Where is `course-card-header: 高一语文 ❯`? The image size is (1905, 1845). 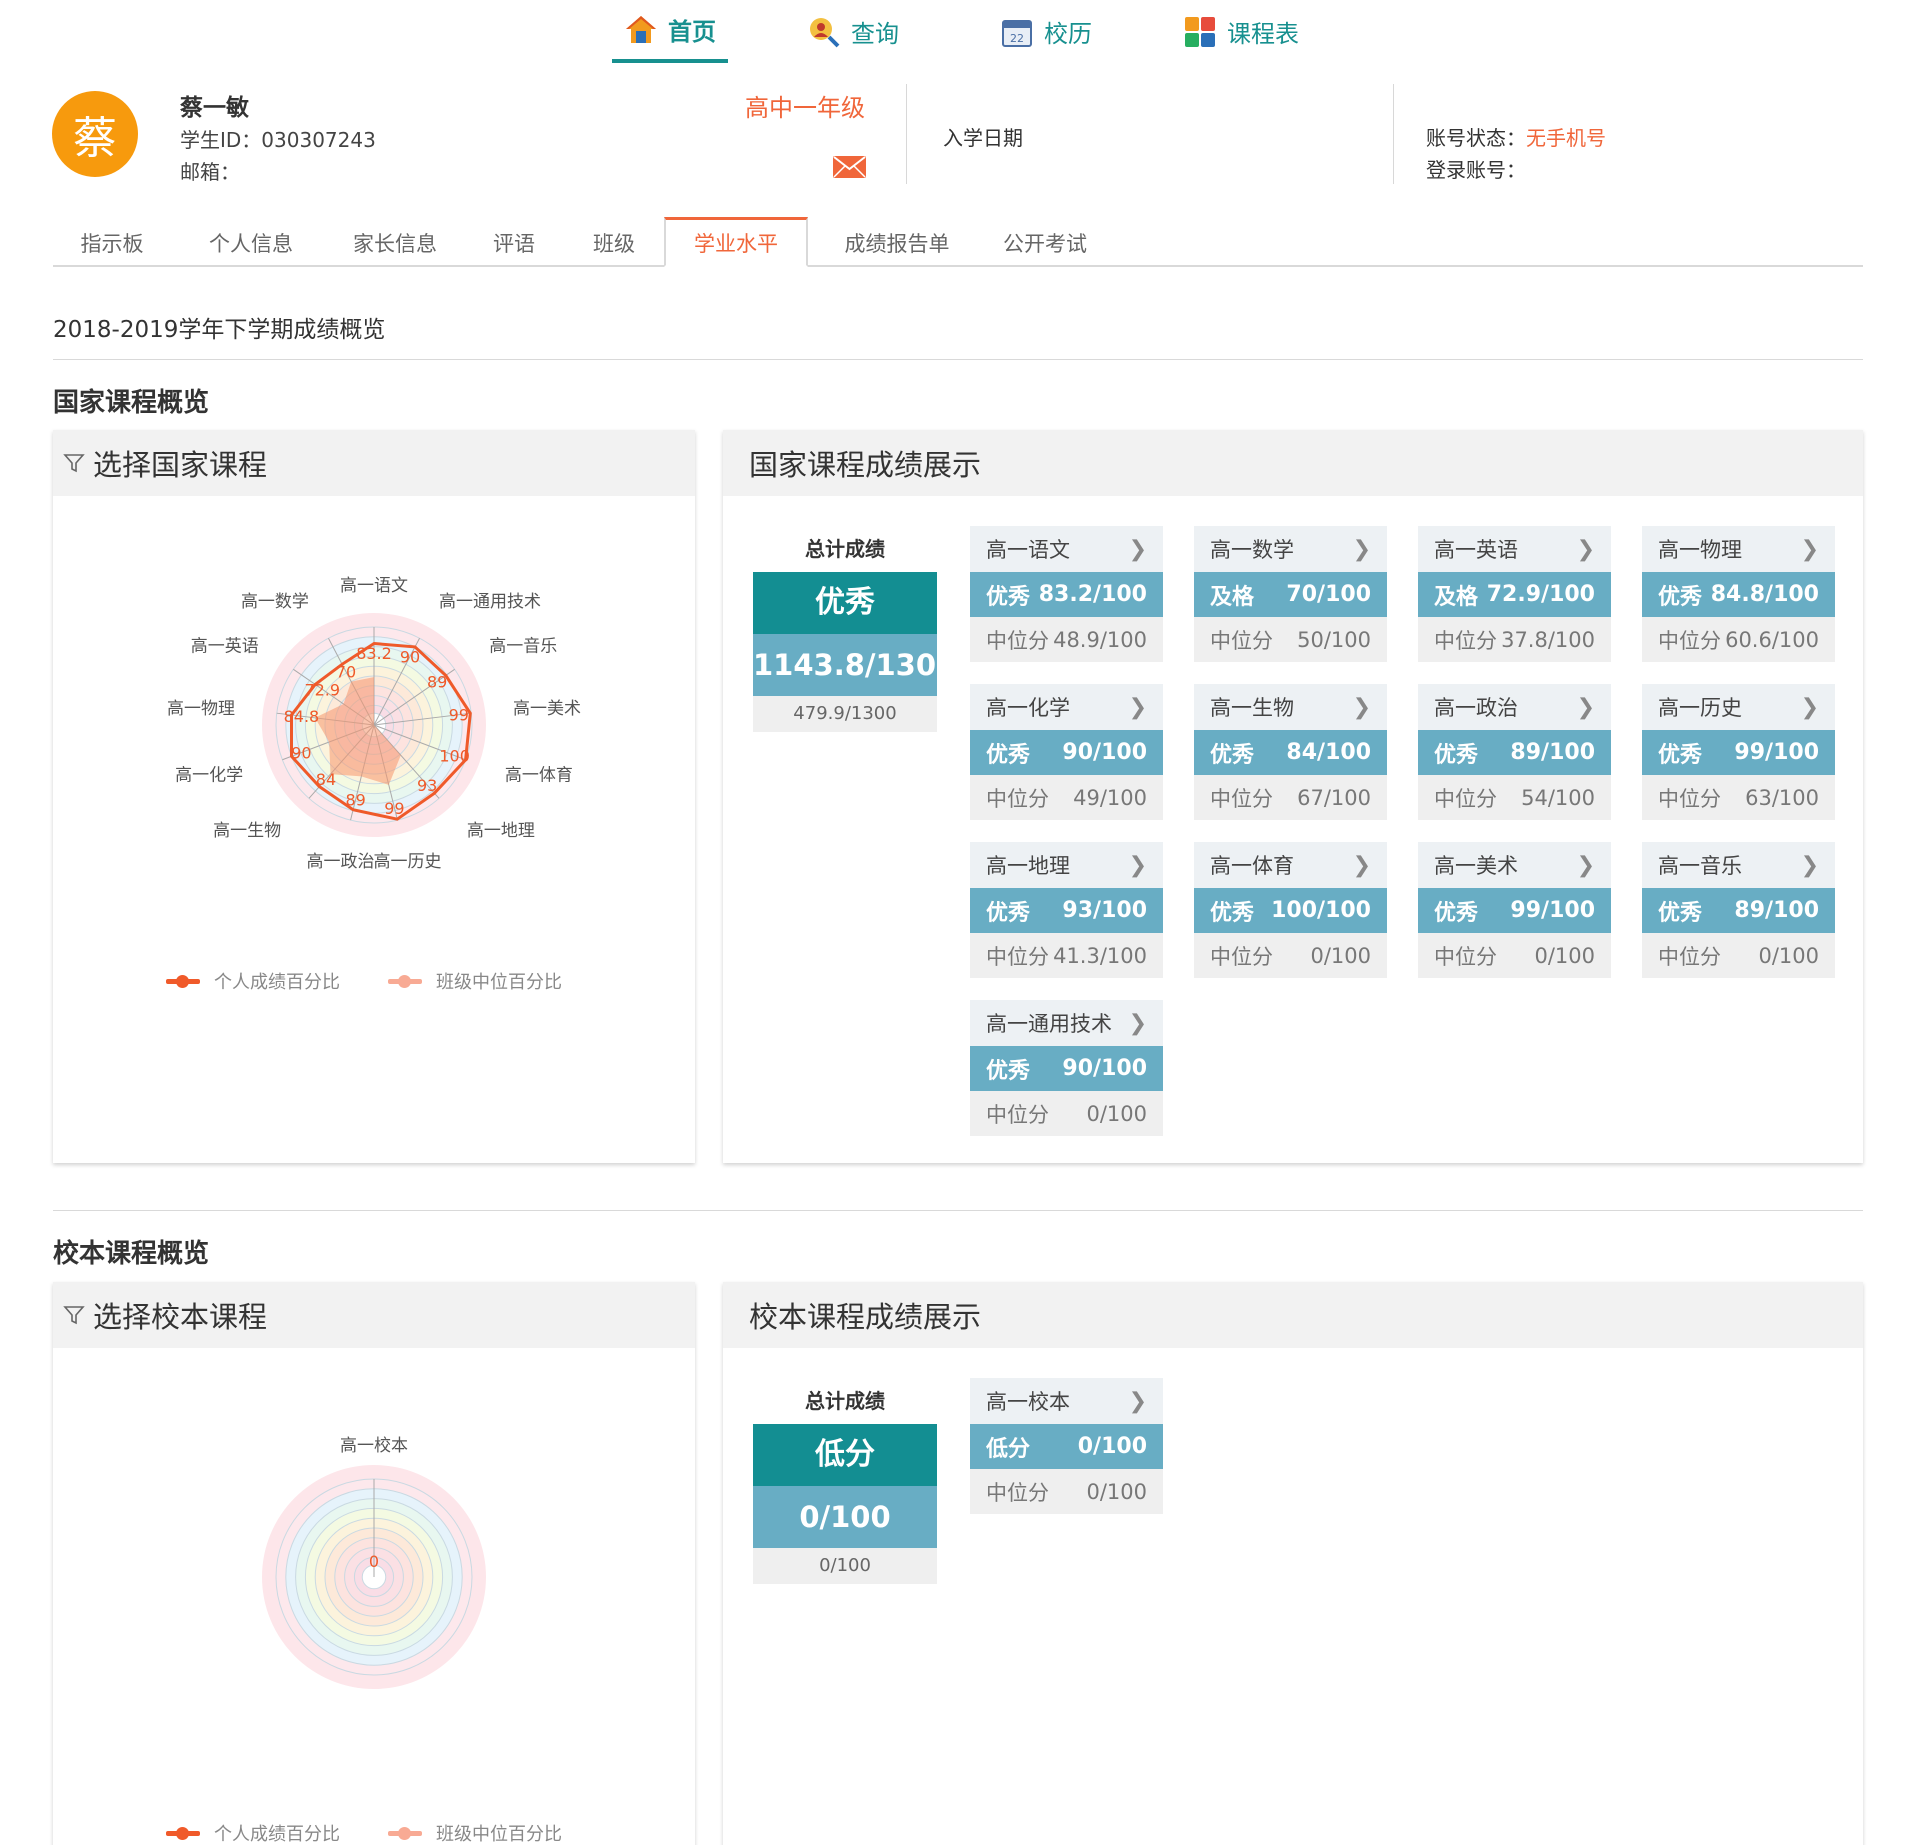
course-card-header: 高一语文 ❯ is located at coordinates (1066, 549).